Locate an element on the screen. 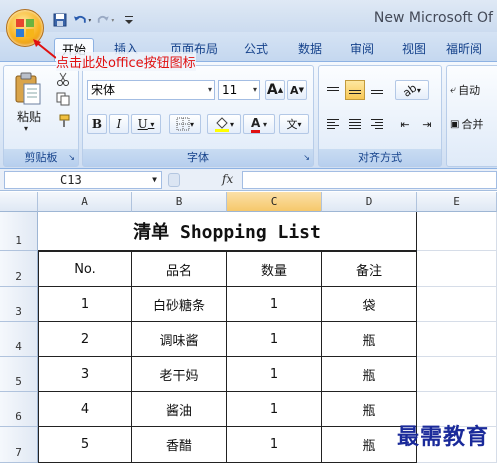 The width and height of the screenshot is (497, 467). grow-font-label: A is located at coordinates (272, 90).